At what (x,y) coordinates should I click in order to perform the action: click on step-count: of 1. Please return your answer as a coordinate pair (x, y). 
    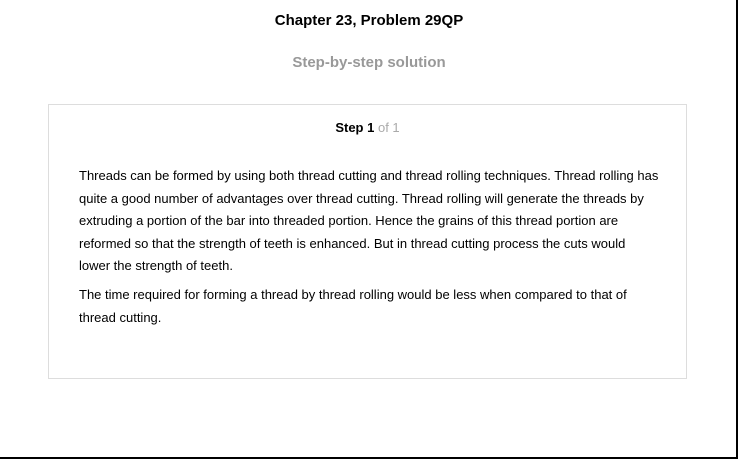
    Looking at the image, I should click on (388, 127).